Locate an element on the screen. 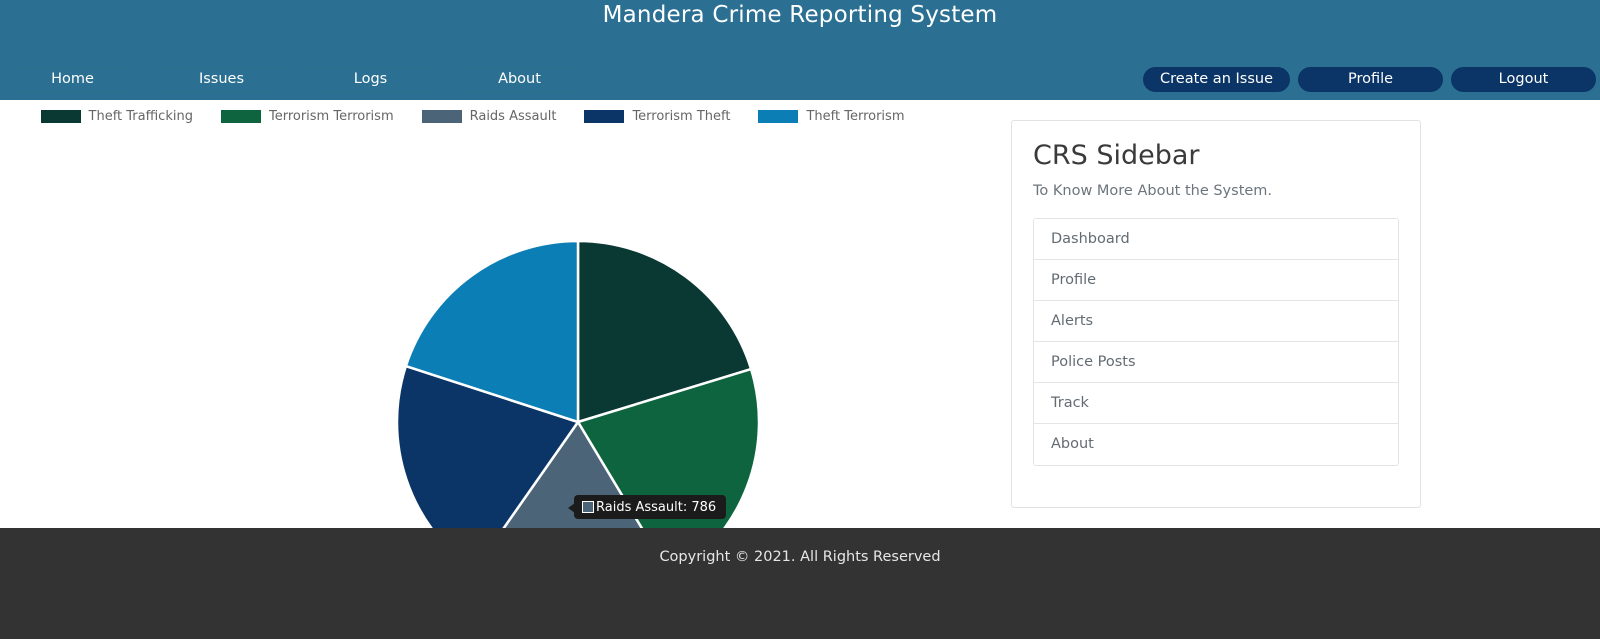  tooltip-arrow-icon is located at coordinates (571, 508).